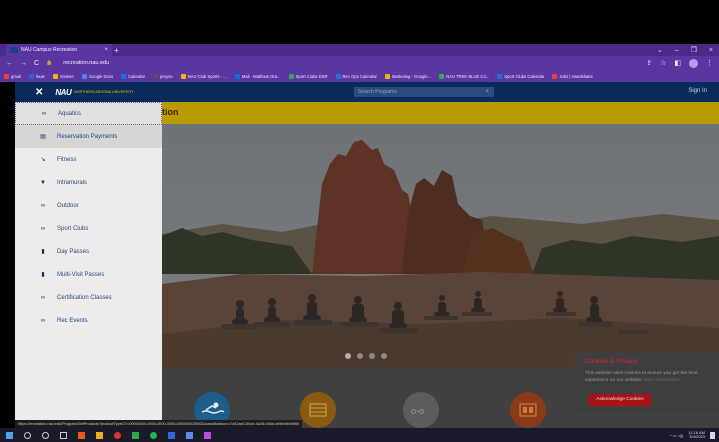 The image size is (719, 442). Describe the element at coordinates (318, 410) in the screenshot. I see `payments-program-icon` at that location.